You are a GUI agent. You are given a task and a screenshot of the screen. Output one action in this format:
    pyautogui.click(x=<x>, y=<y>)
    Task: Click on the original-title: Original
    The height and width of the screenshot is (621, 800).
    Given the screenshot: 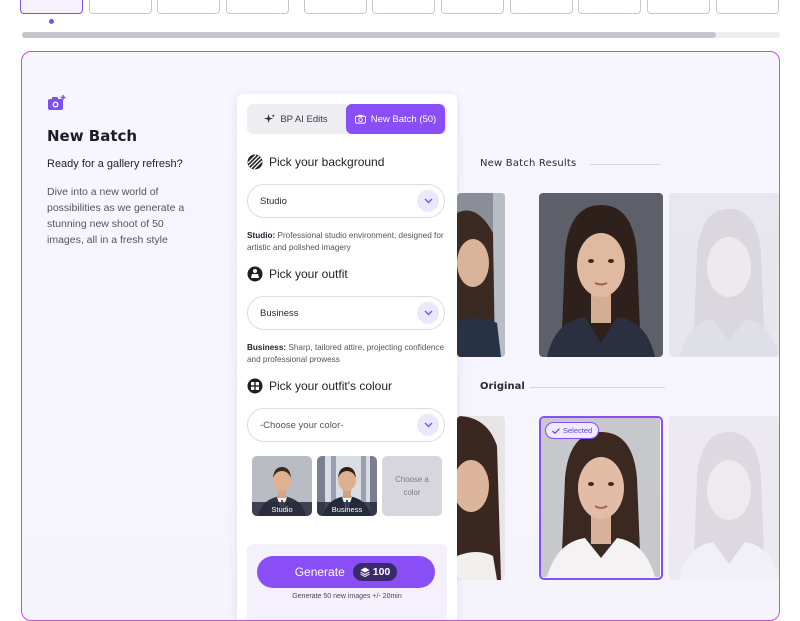 What is the action you would take?
    pyautogui.click(x=502, y=386)
    